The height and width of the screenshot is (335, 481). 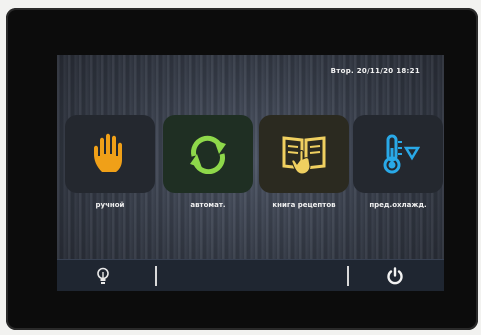 What do you see at coordinates (250, 275) in the screenshot?
I see `bottom-bar` at bounding box center [250, 275].